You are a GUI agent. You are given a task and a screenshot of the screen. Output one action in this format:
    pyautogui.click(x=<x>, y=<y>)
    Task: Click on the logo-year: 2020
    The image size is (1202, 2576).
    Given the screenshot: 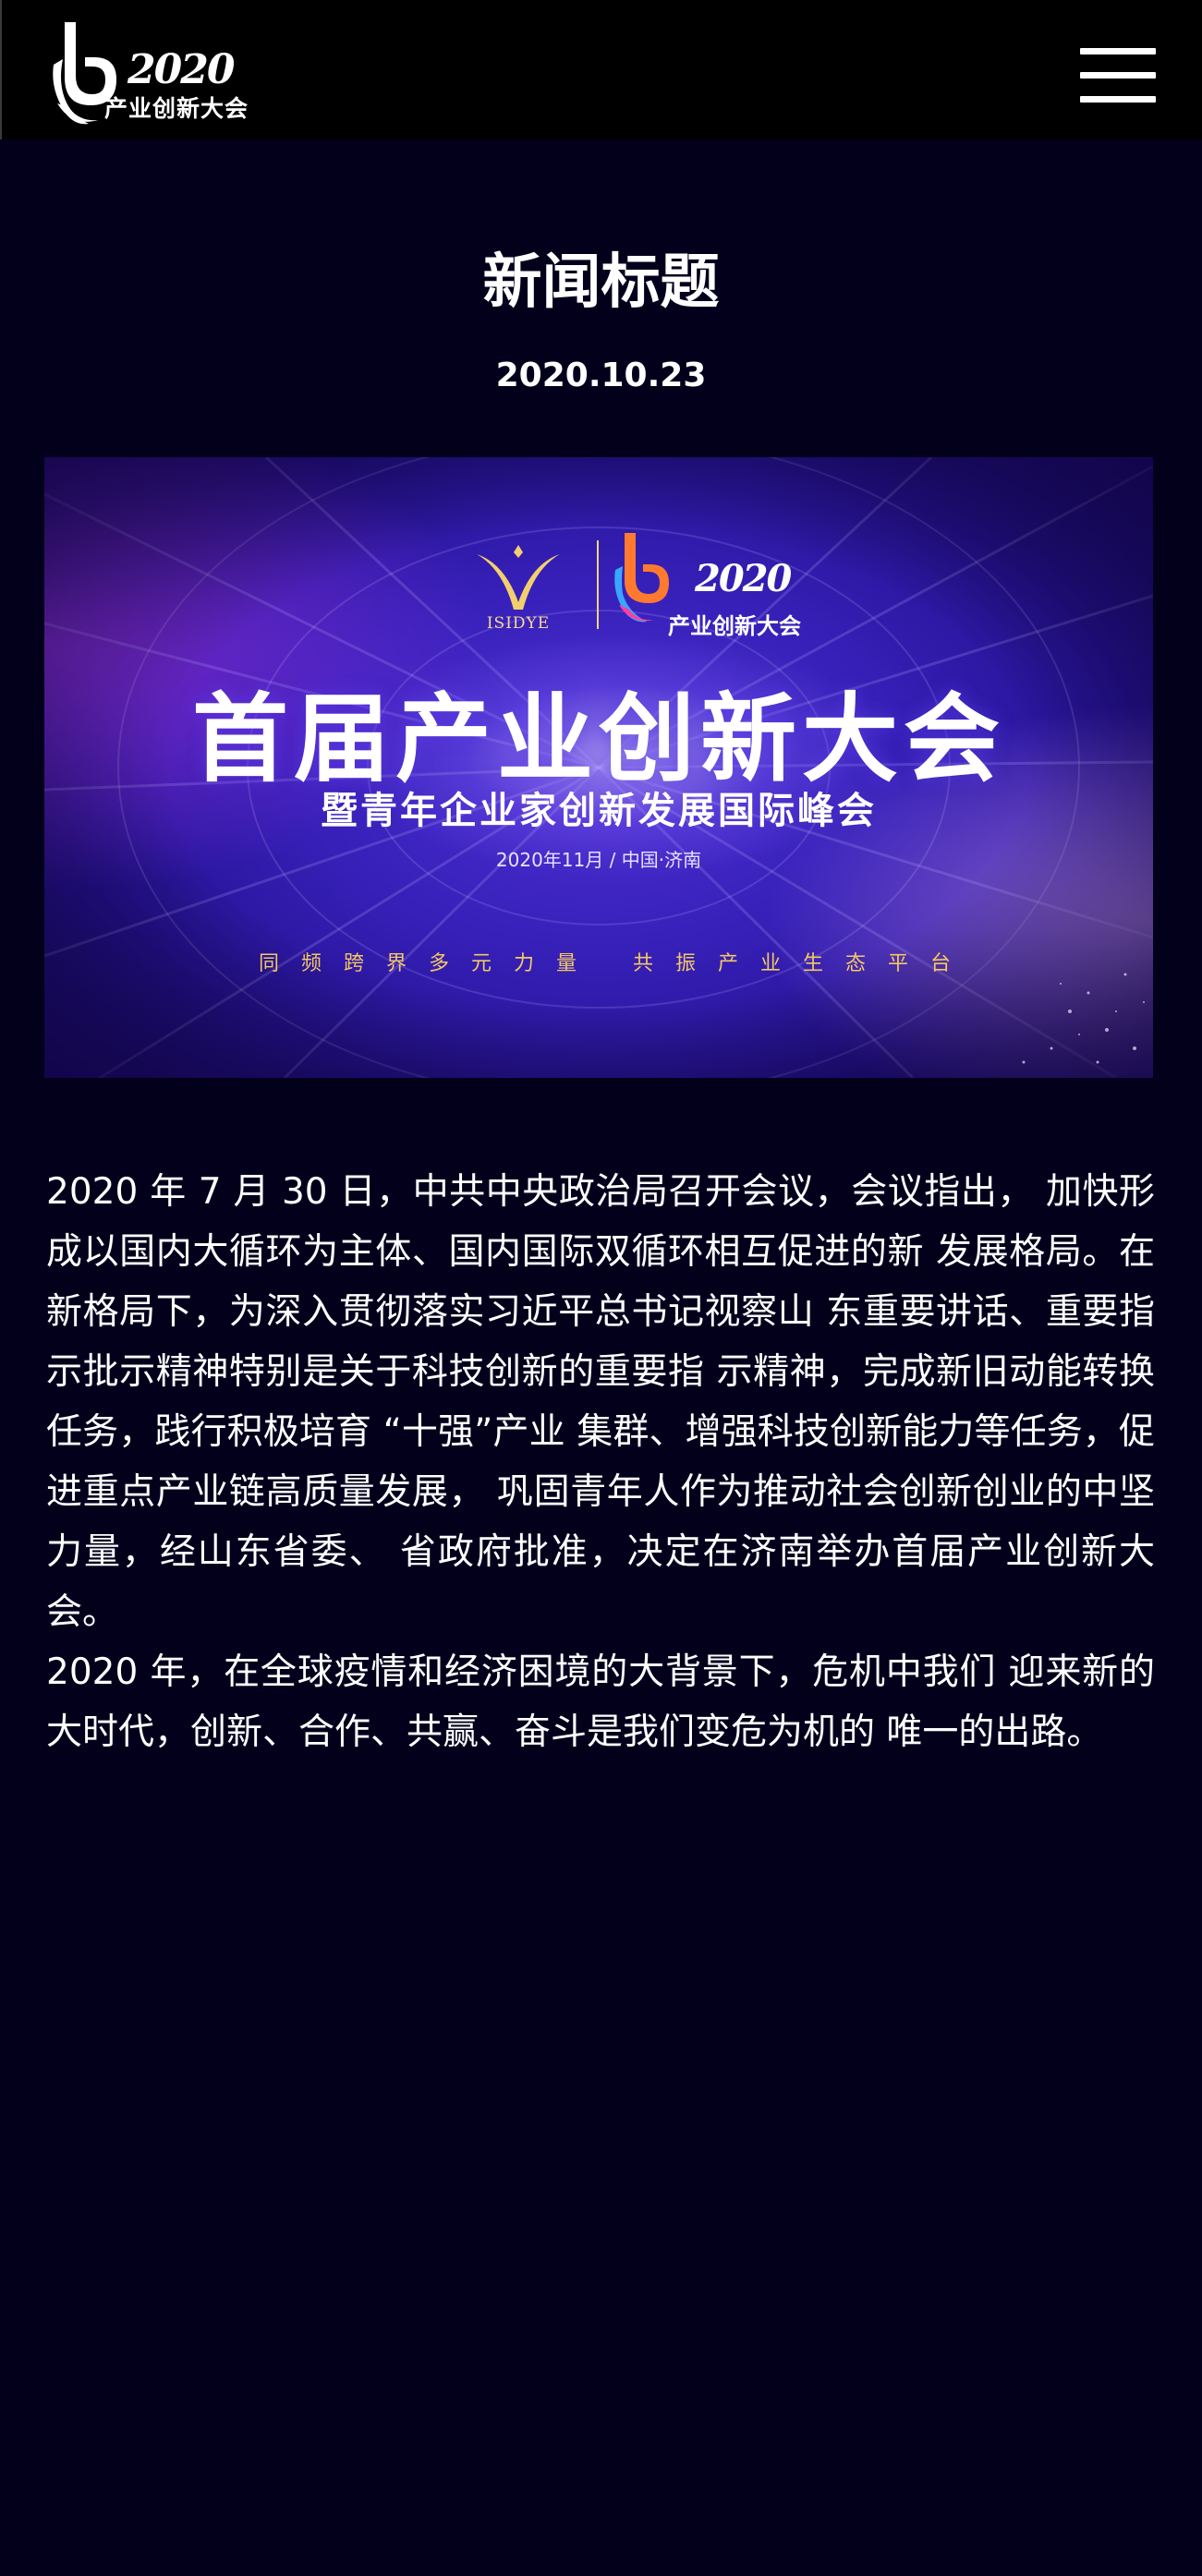 What is the action you would take?
    pyautogui.click(x=181, y=69)
    